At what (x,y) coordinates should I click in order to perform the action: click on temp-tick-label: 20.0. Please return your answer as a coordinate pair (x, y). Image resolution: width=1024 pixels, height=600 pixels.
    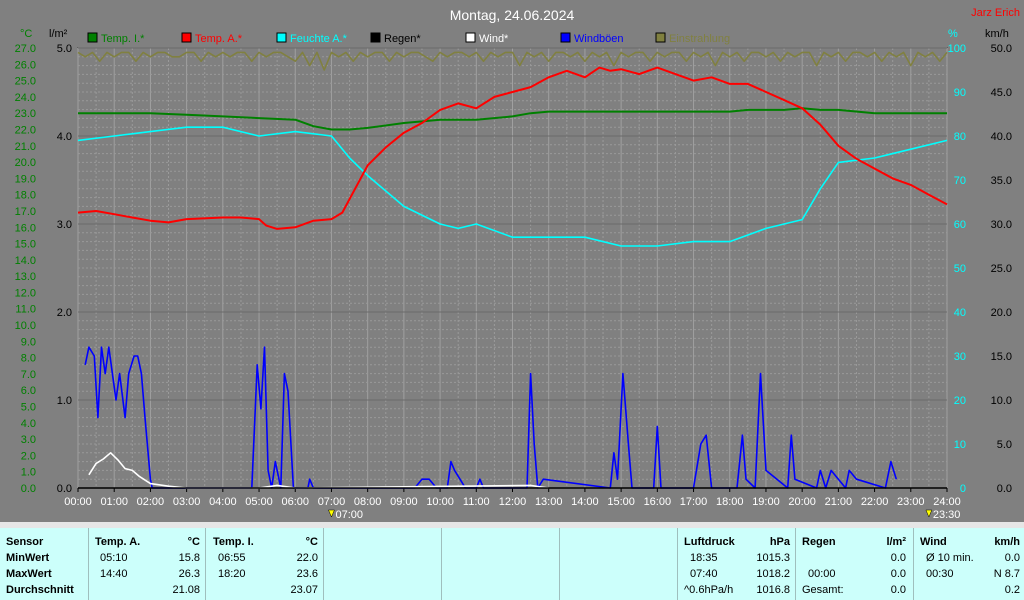
    Looking at the image, I should click on (25, 163).